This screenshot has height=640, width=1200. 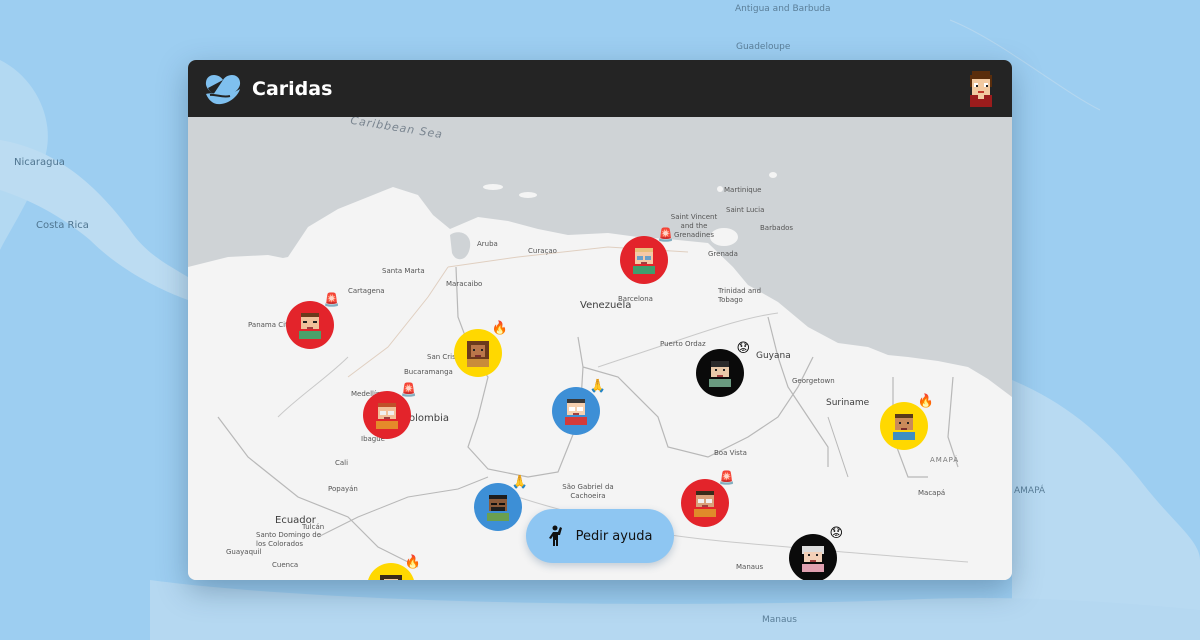 What do you see at coordinates (683, 344) in the screenshot?
I see `map-label-puerto-ordaz: Puerto Ordaz` at bounding box center [683, 344].